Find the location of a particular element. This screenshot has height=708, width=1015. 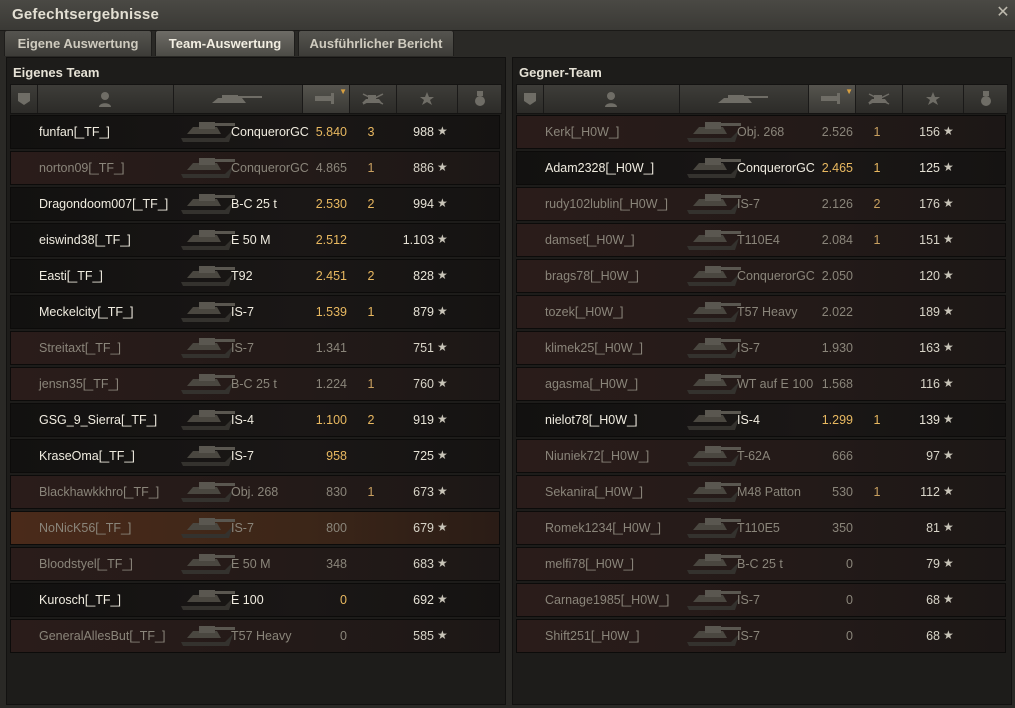

player-row: GSG_9_Sierra[_TF_] IS-4 1.100 2 919 ★ is located at coordinates (255, 420).